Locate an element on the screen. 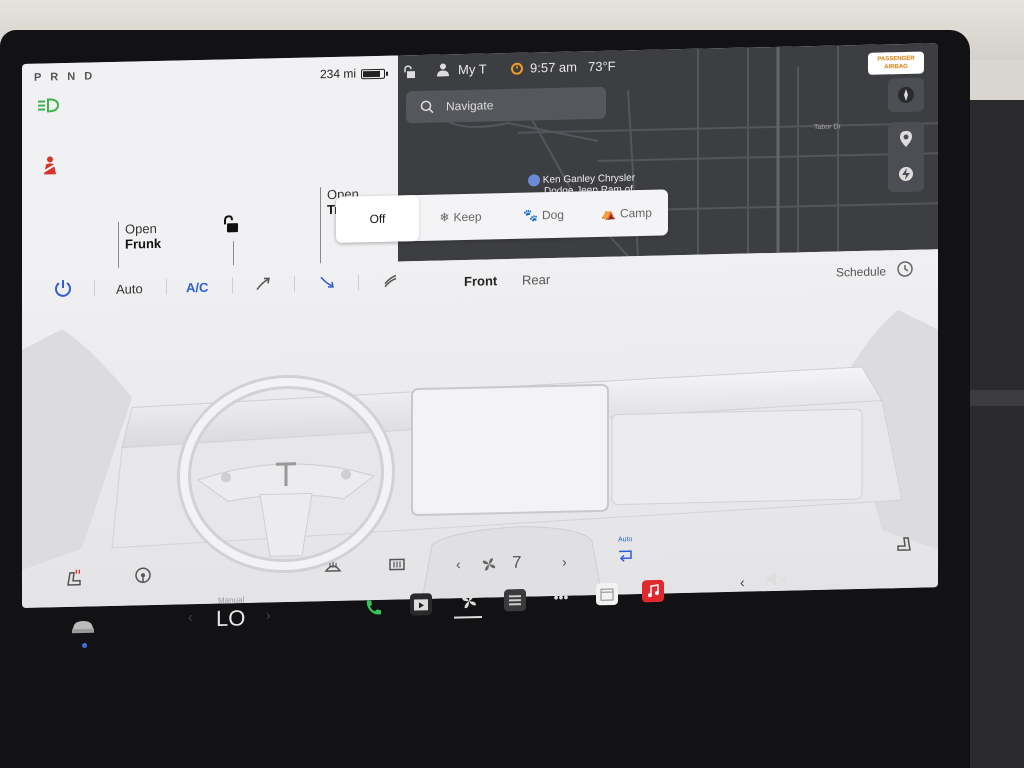 This screenshot has width=1024, height=768. keep-fan-icon: ❄ is located at coordinates (444, 217).